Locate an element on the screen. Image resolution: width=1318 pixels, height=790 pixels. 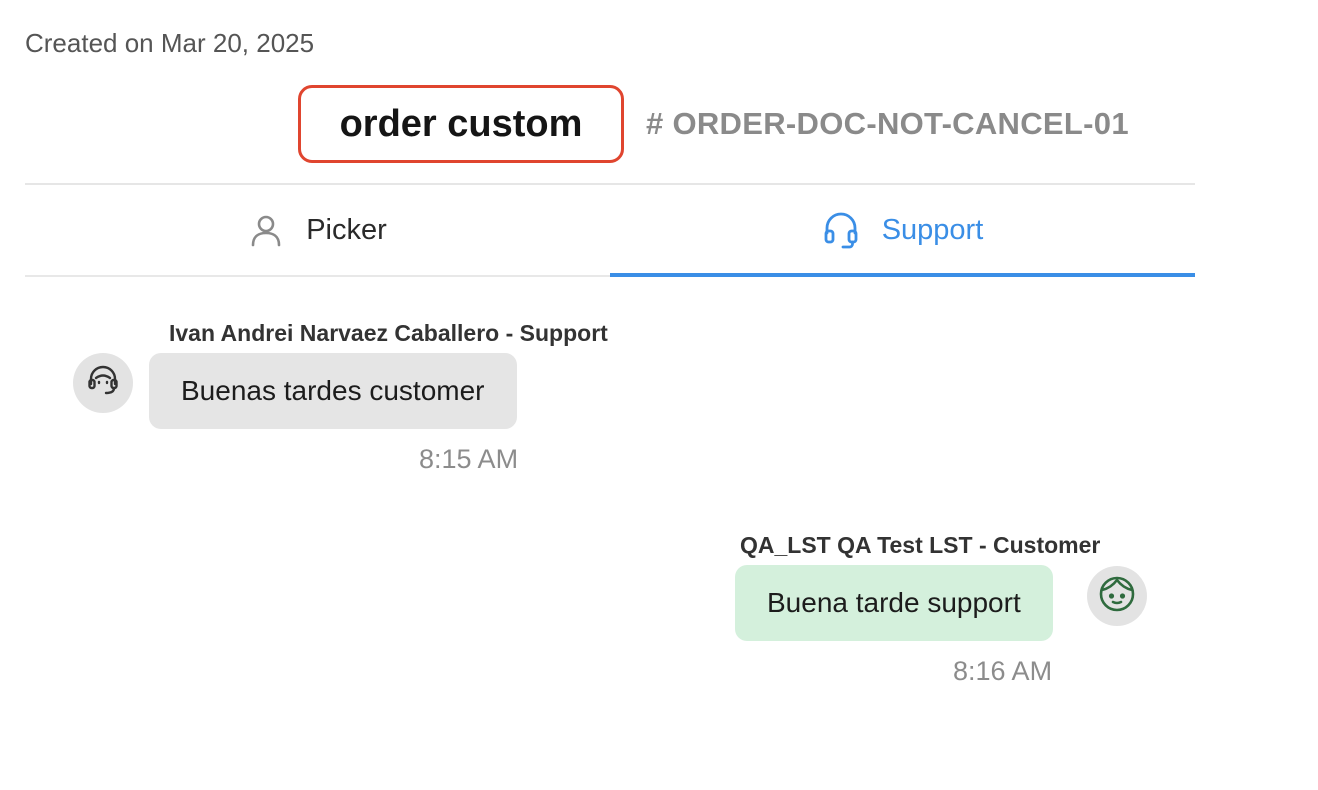
tab-picker: Picker is located at coordinates (317, 230).